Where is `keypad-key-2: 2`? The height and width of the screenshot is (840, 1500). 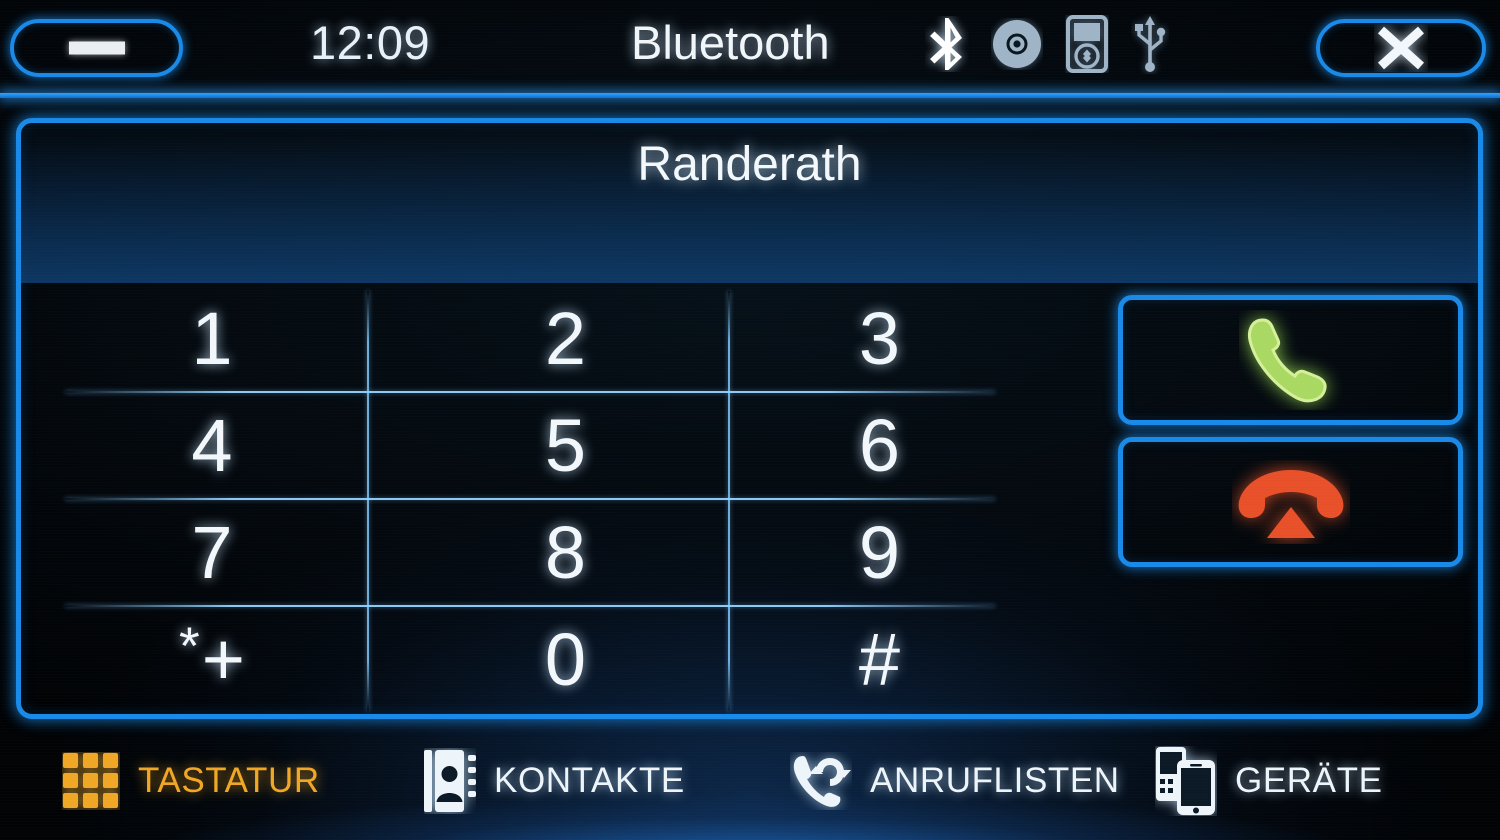 keypad-key-2: 2 is located at coordinates (547, 338).